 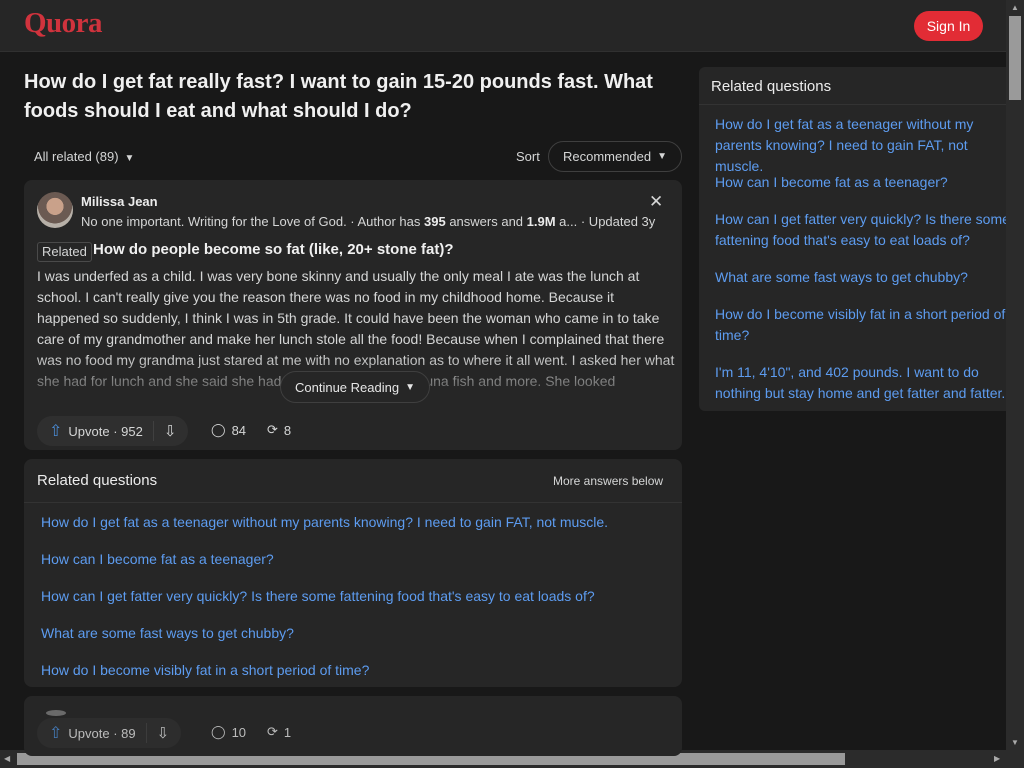 I want to click on share-count: 1, so click(x=287, y=732).